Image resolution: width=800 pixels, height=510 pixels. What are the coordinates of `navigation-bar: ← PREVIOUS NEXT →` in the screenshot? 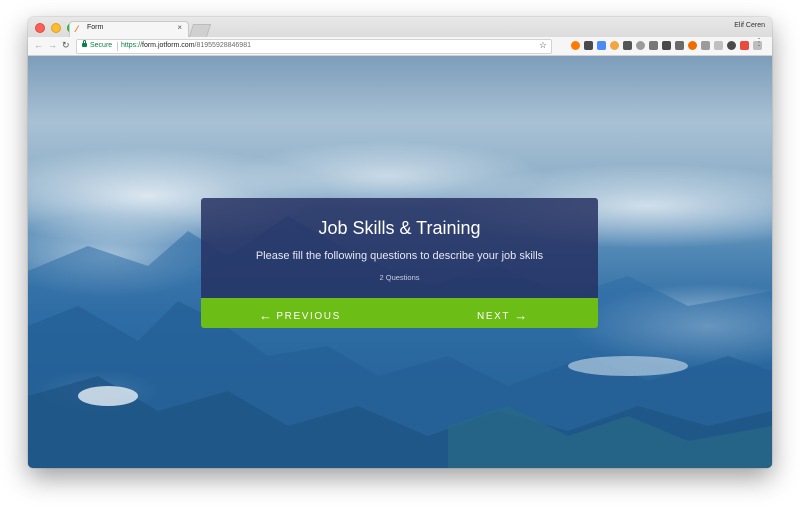 It's located at (399, 313).